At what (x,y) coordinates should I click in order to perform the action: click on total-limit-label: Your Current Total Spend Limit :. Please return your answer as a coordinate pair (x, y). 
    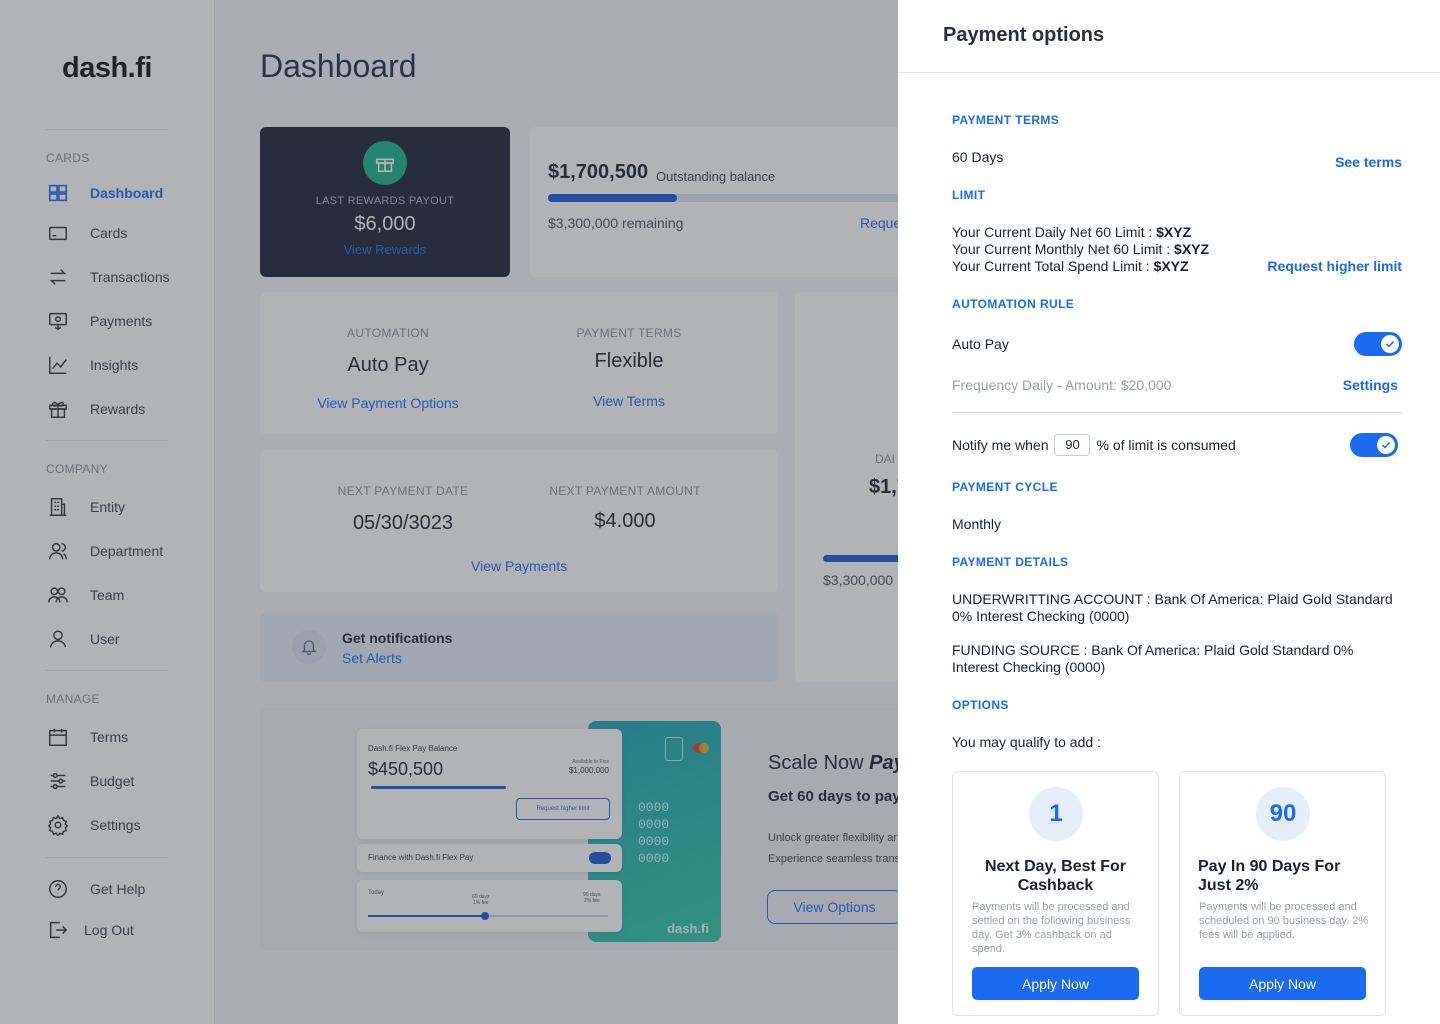
    Looking at the image, I should click on (1053, 266).